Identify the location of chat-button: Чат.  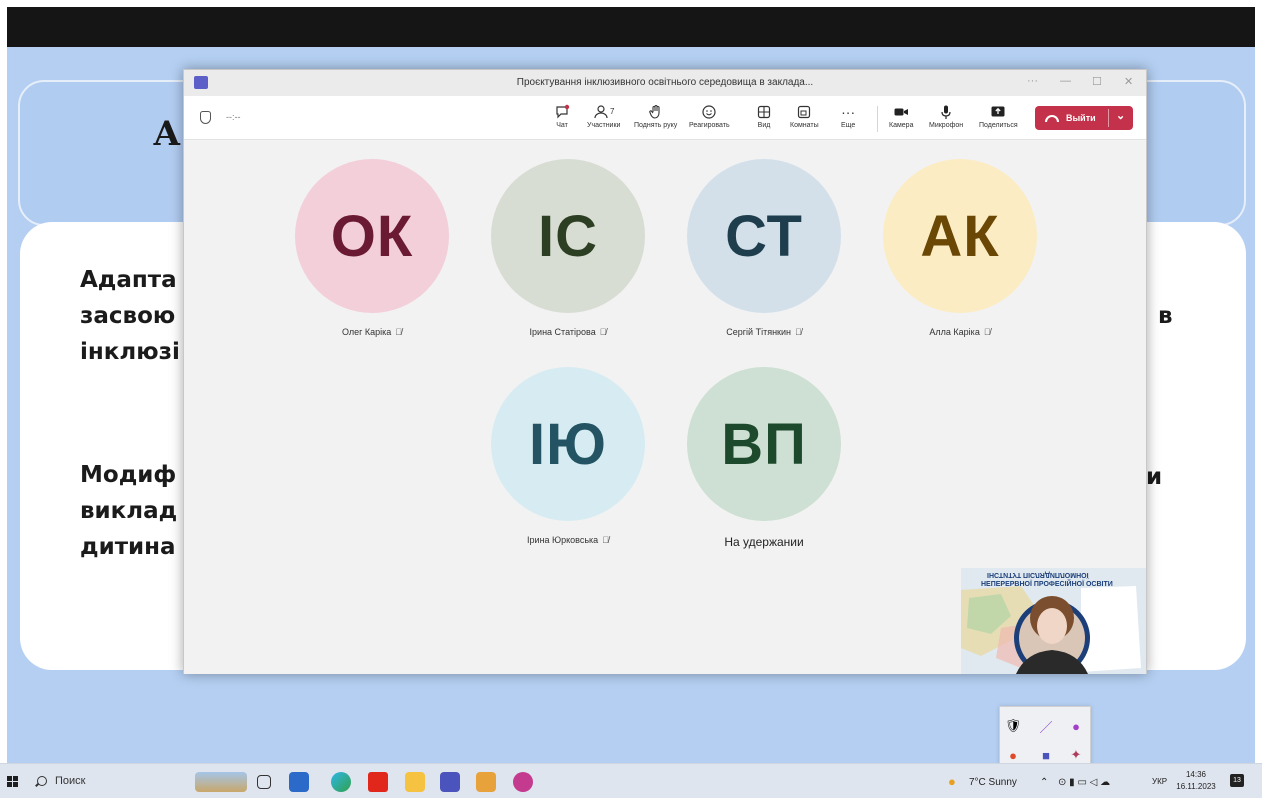
(562, 116).